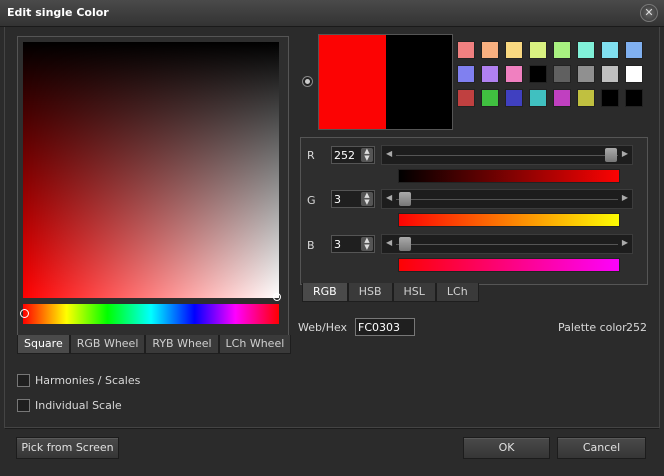  Describe the element at coordinates (370, 292) in the screenshot. I see `tab-hsb: HSB` at that location.